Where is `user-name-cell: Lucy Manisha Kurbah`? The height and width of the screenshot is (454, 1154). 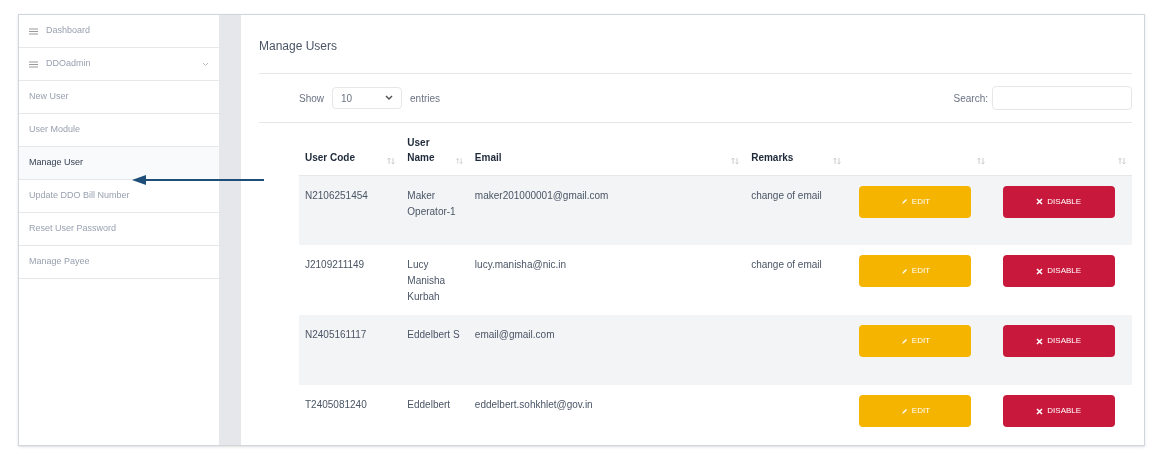 user-name-cell: Lucy Manisha Kurbah is located at coordinates (426, 280).